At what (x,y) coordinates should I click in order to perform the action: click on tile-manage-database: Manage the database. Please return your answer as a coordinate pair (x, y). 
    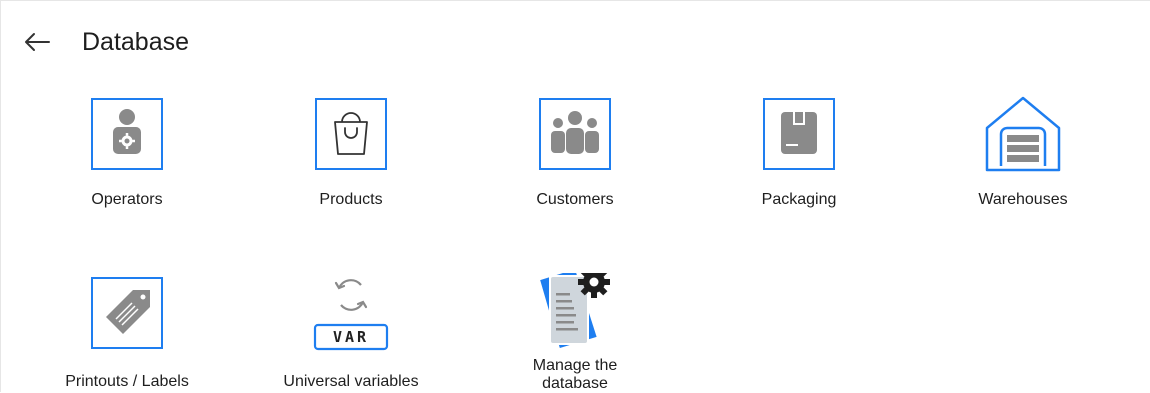
    Looking at the image, I should click on (575, 333).